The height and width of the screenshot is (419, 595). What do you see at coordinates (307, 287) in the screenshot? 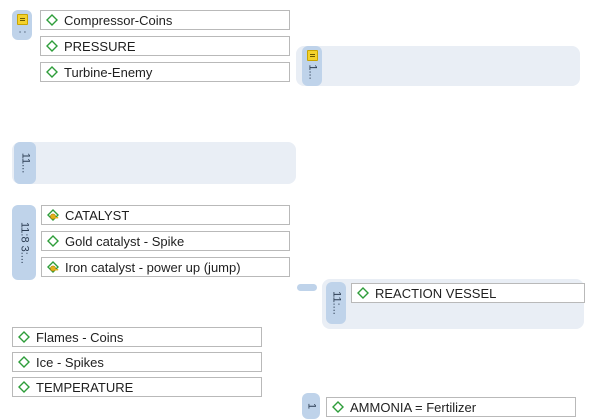
I see `connector-handle` at bounding box center [307, 287].